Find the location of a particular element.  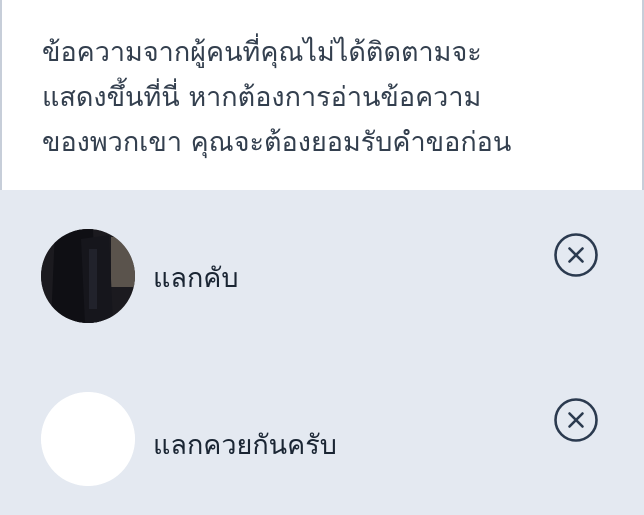

blank-avatar is located at coordinates (88, 439).